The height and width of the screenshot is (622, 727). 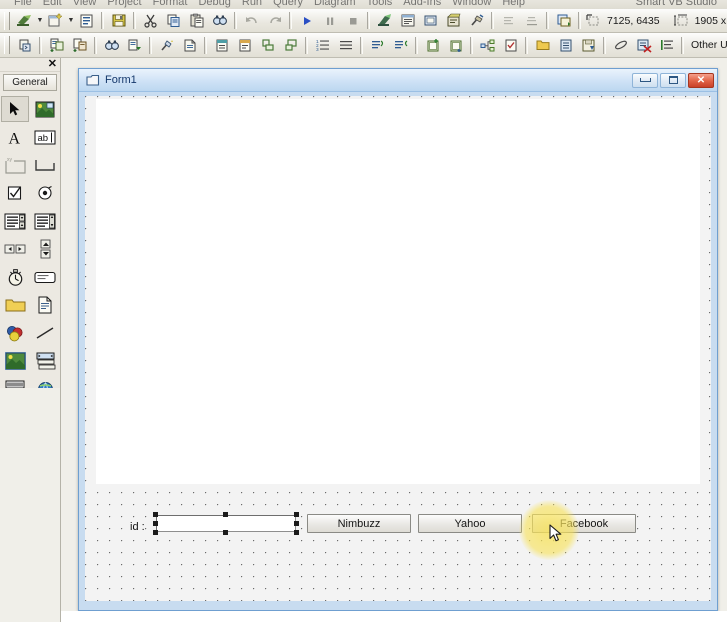 I want to click on replace-button, so click(x=134, y=45).